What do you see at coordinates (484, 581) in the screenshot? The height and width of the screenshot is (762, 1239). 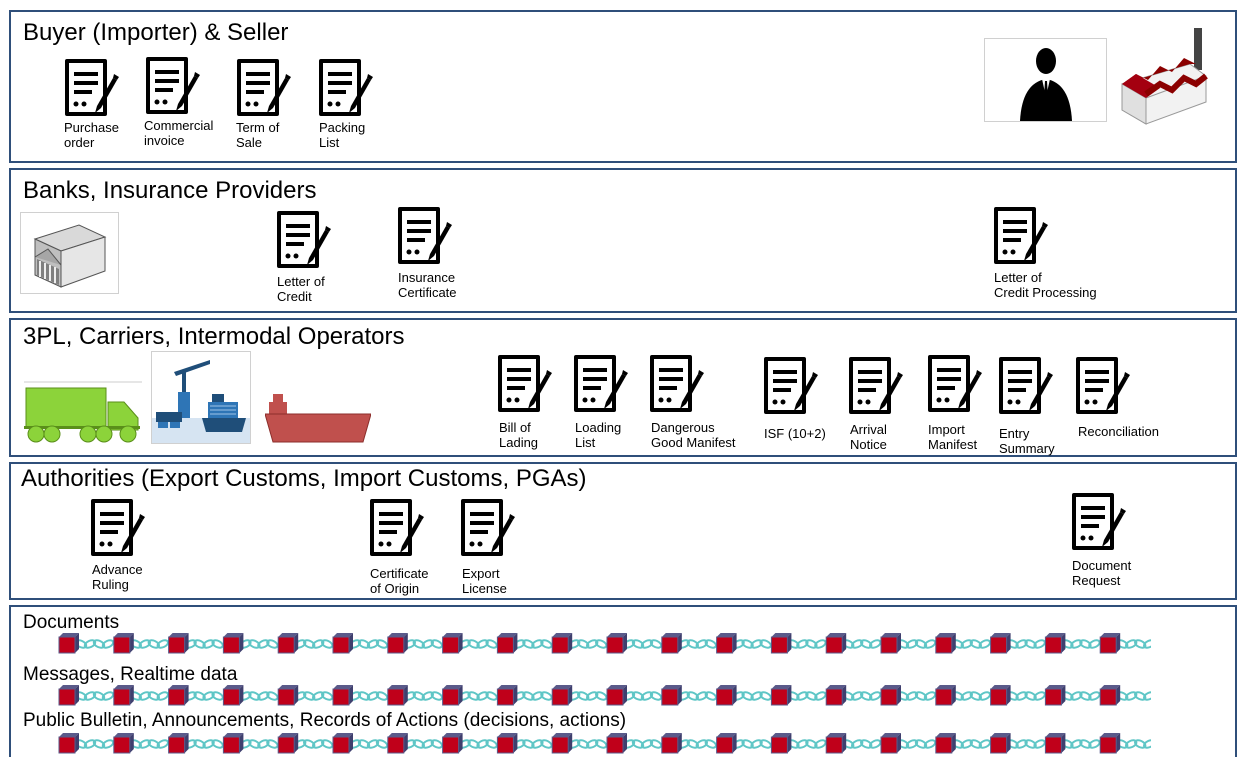 I see `doc-label-export-license: Export License` at bounding box center [484, 581].